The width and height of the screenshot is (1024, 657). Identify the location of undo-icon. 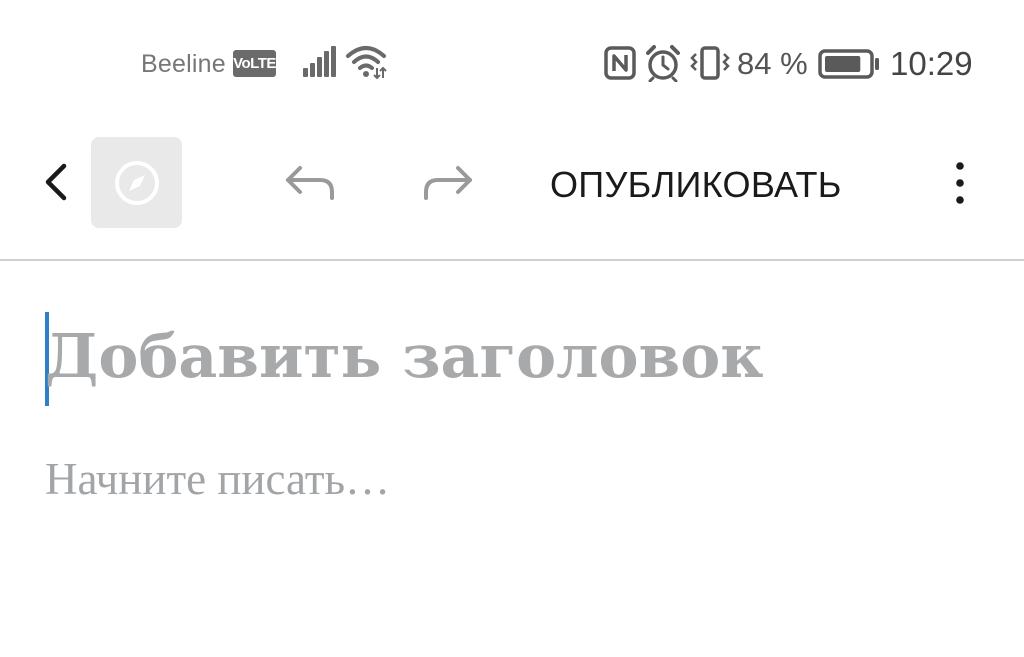
(310, 183).